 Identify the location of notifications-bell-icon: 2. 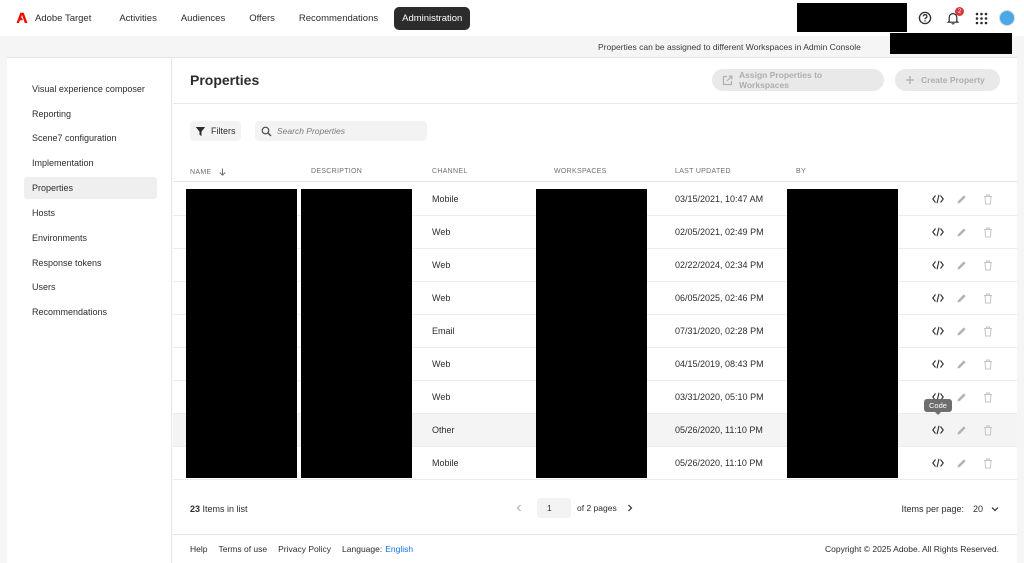
(954, 17).